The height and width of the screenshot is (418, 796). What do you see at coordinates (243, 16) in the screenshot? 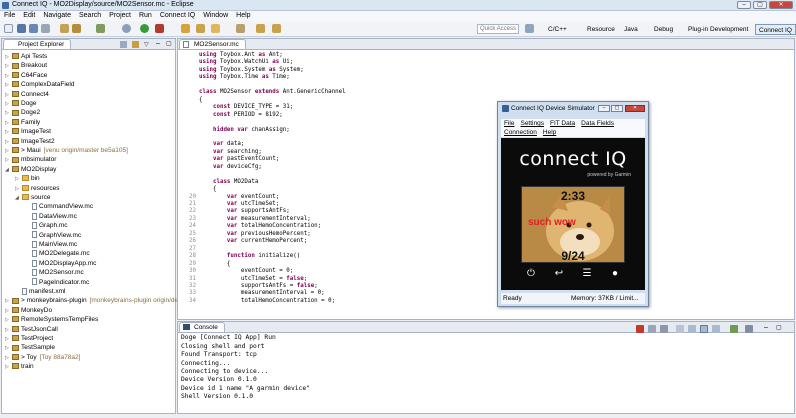
I see `menu-help: Help` at bounding box center [243, 16].